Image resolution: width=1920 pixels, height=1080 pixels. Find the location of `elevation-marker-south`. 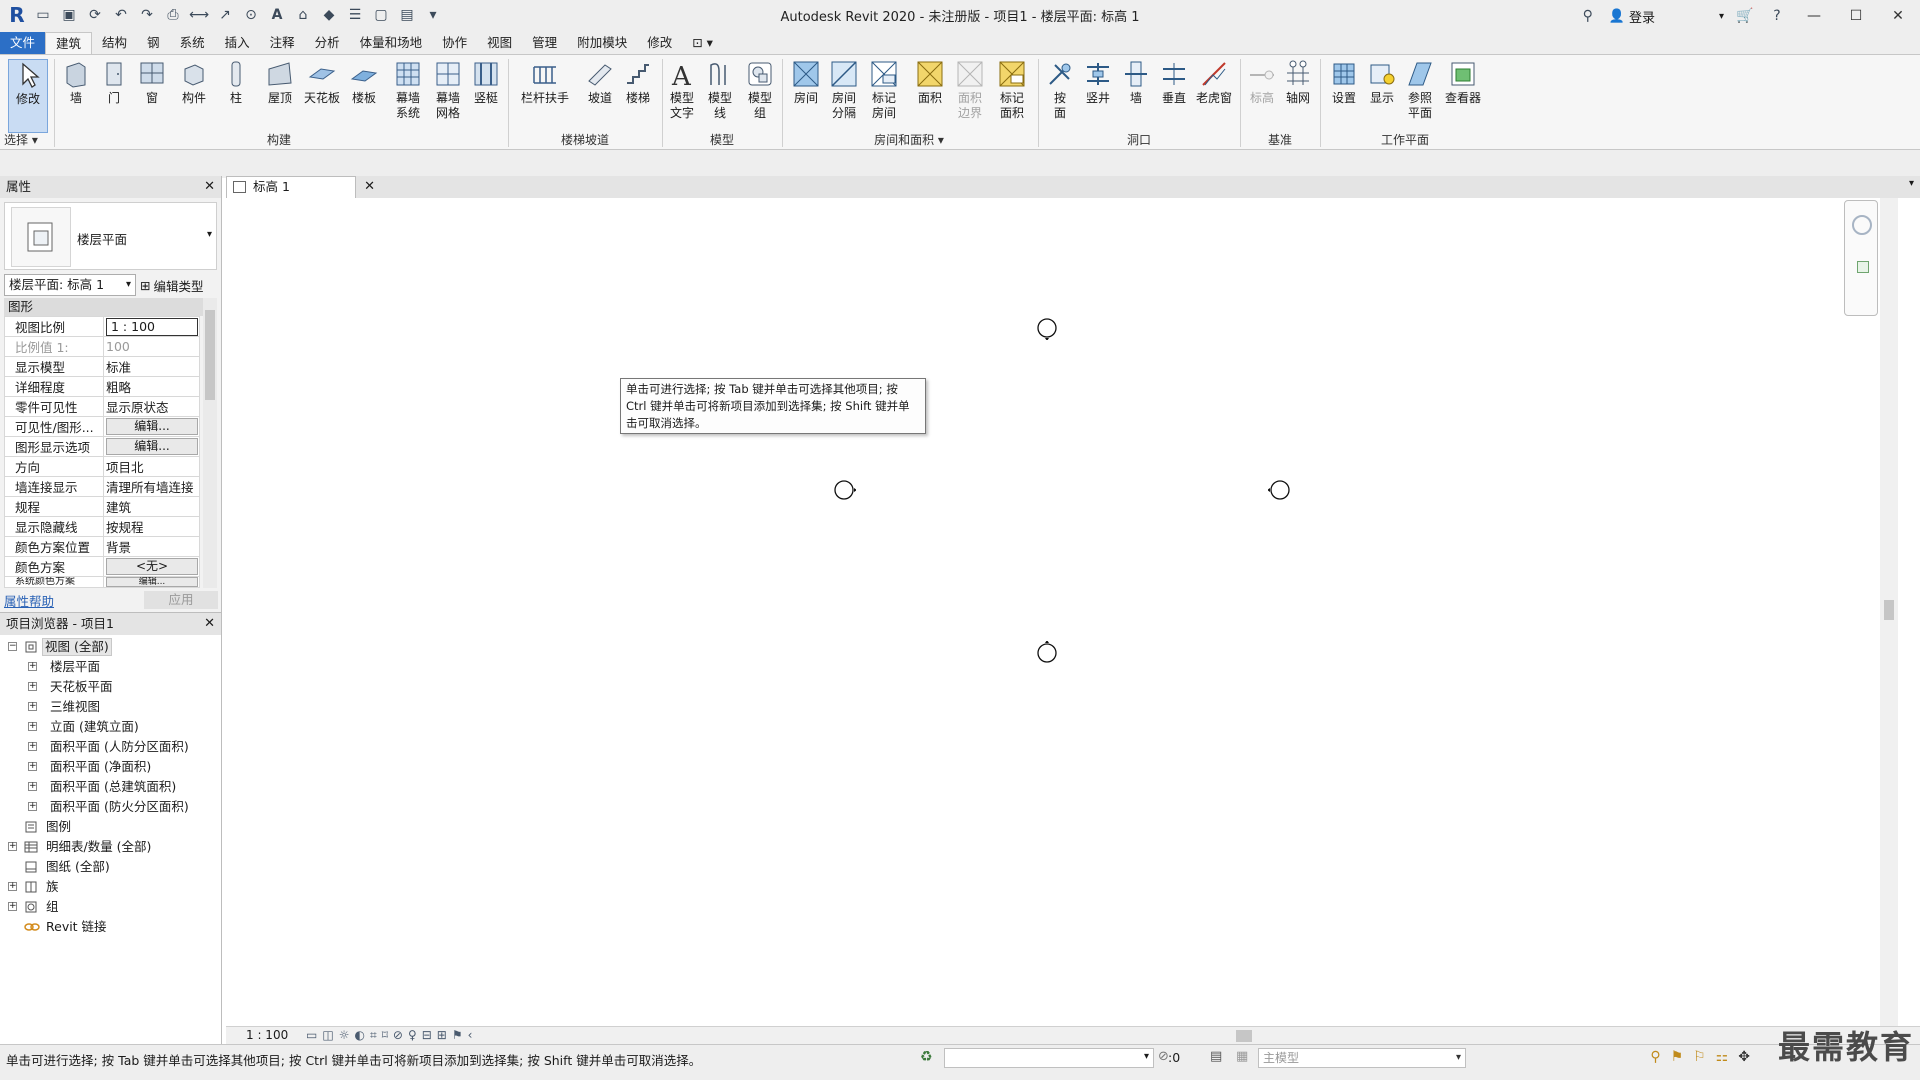

elevation-marker-south is located at coordinates (1047, 652).